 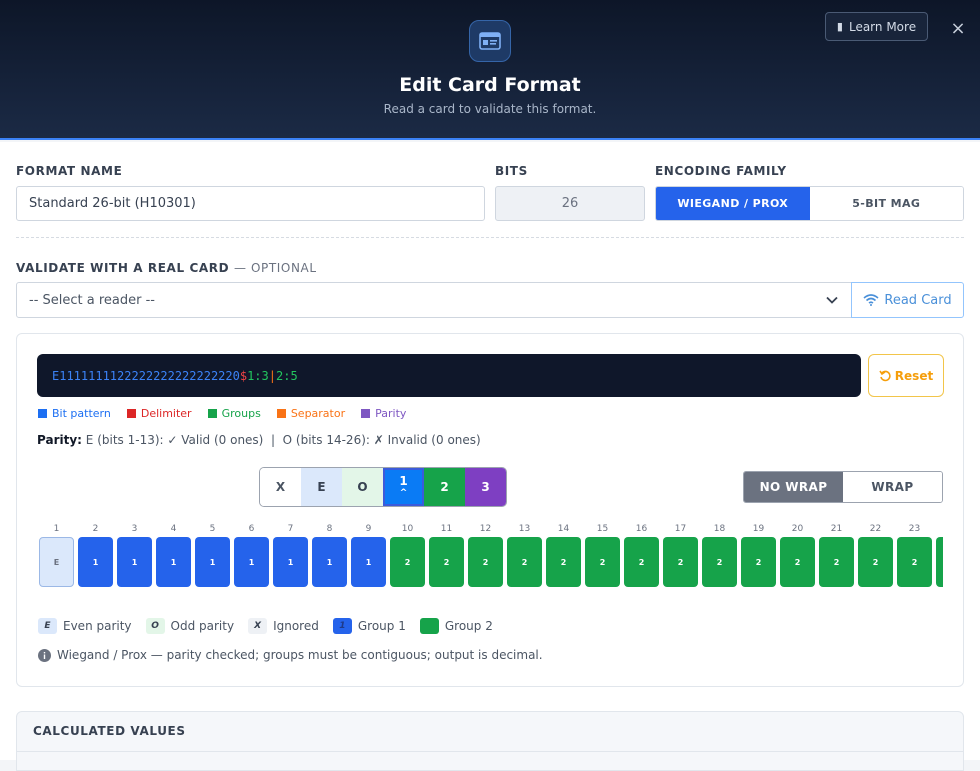 What do you see at coordinates (95, 529) in the screenshot?
I see `bit-index: 2` at bounding box center [95, 529].